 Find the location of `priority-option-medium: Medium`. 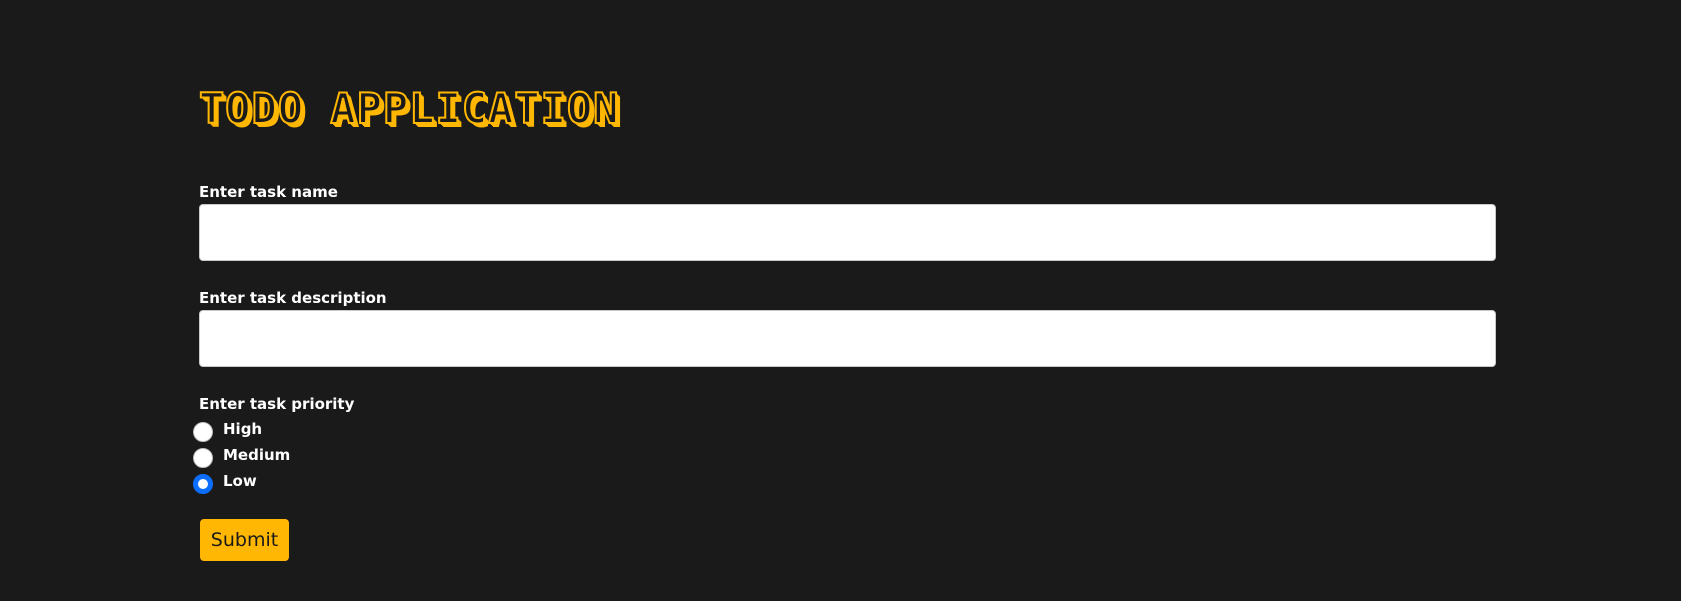

priority-option-medium: Medium is located at coordinates (241, 458).